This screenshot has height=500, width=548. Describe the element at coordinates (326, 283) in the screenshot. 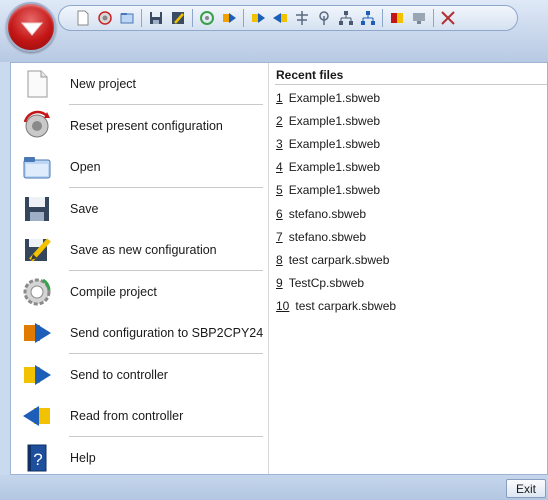

I see `recent-file-name: TestCp.sbweb` at that location.